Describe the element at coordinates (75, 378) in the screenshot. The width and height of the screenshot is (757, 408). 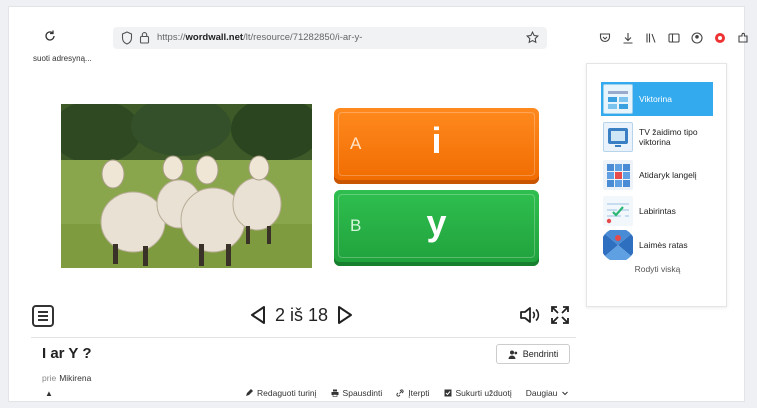
I see `author-link: Mikirena` at that location.